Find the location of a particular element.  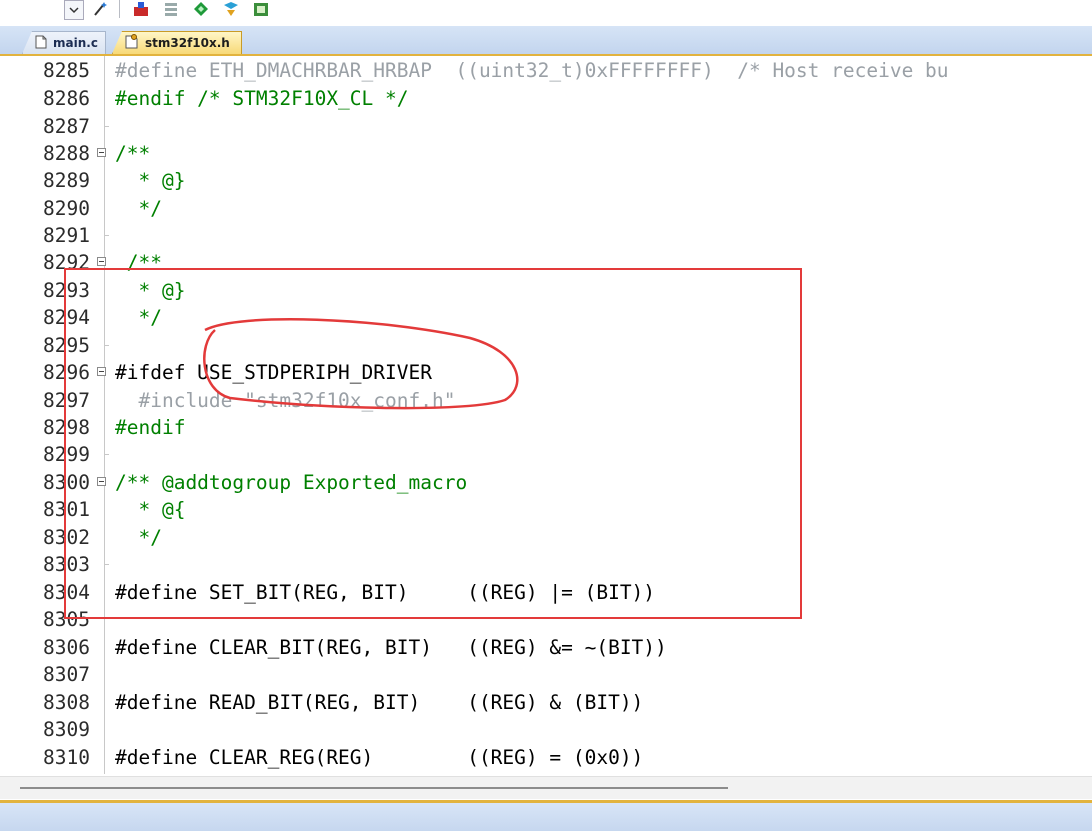

line-number: 8310 is located at coordinates (66, 757).